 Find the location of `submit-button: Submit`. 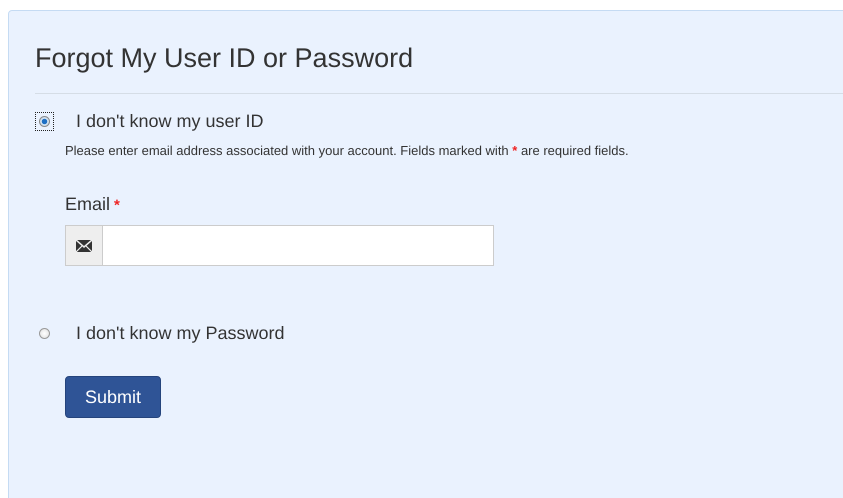

submit-button: Submit is located at coordinates (113, 397).